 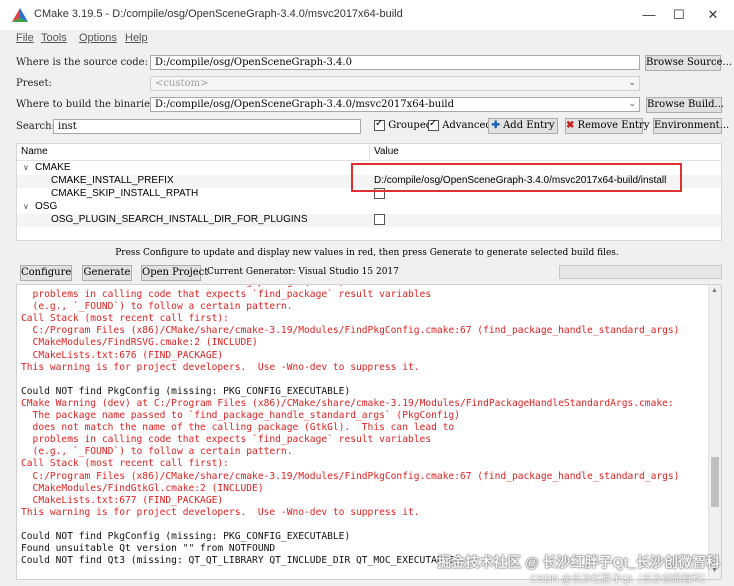 I want to click on table-header: Name Value, so click(x=369, y=152).